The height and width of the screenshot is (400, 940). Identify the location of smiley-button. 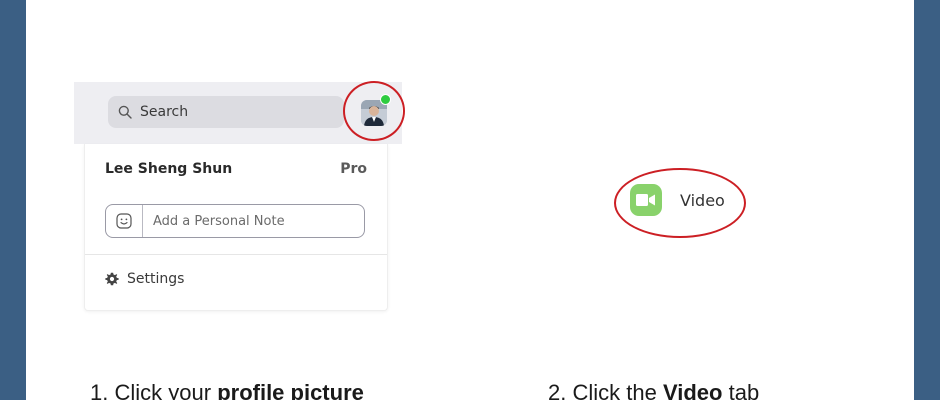
(124, 221).